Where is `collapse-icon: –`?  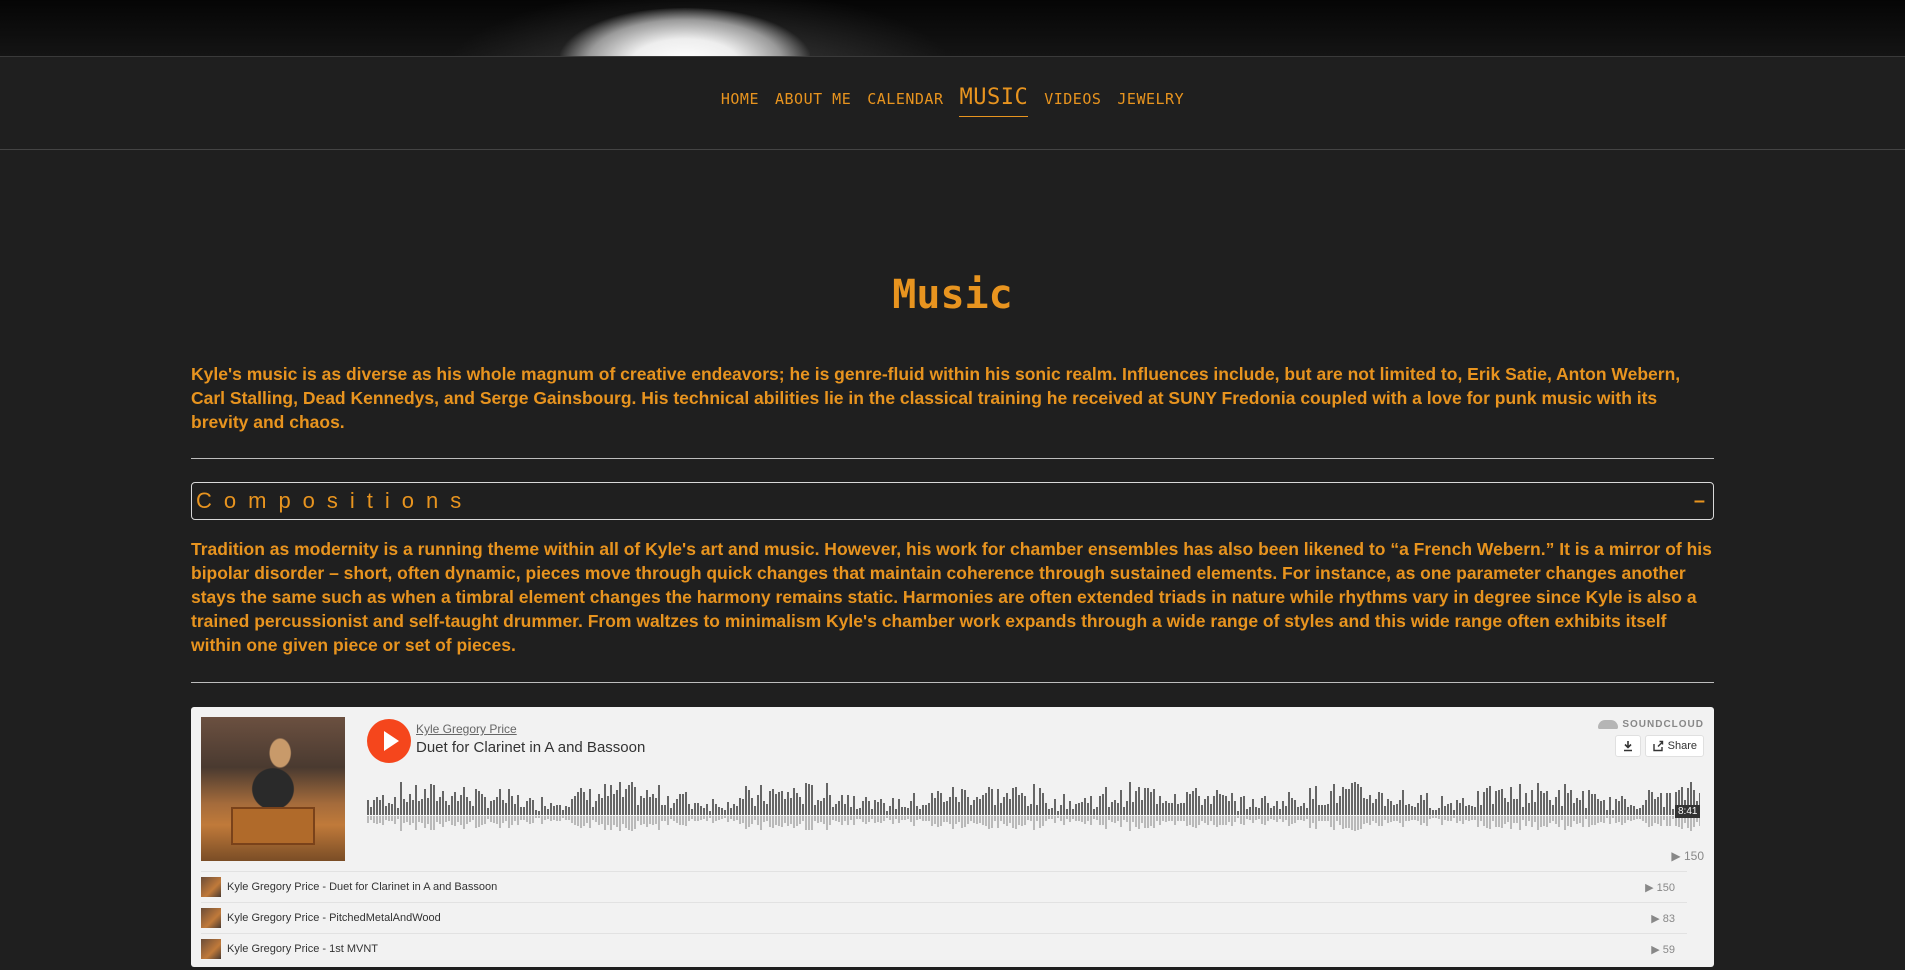 collapse-icon: – is located at coordinates (1699, 501).